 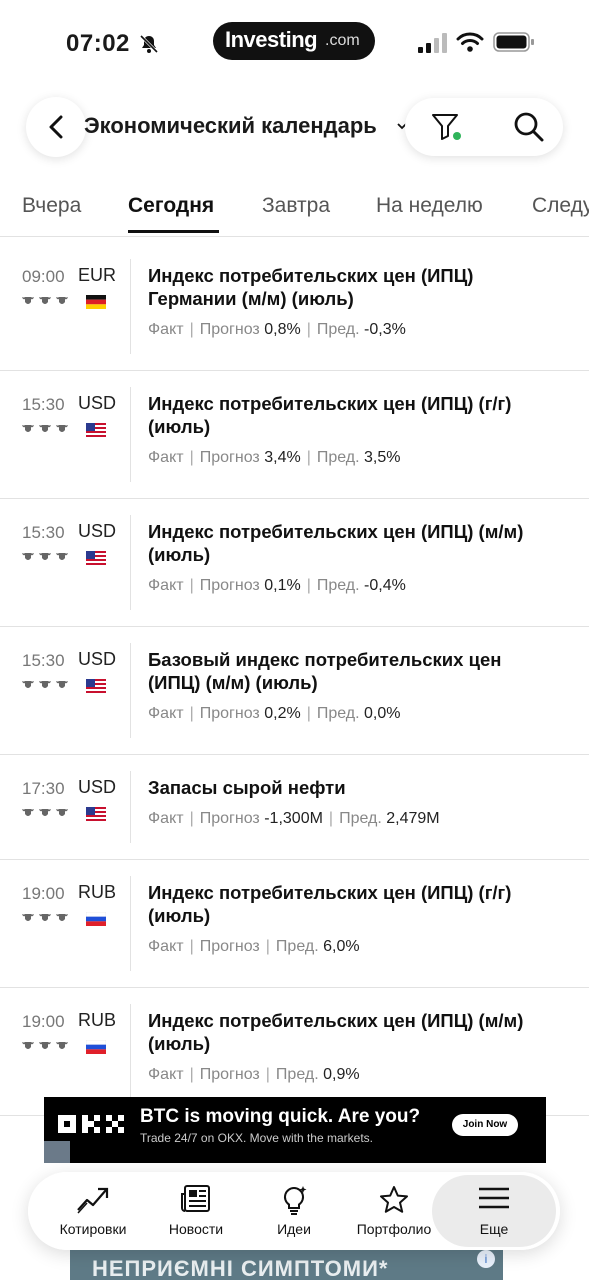 I want to click on forecast-value: -1,300M, so click(x=293, y=818).